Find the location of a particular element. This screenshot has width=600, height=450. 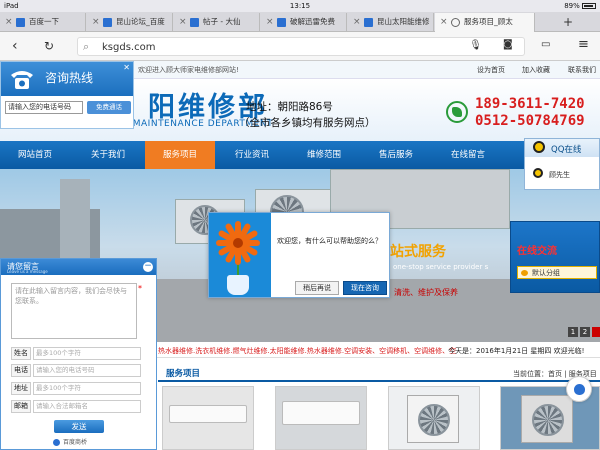

email-input: 请输入合法邮箱名 is located at coordinates (87, 406).